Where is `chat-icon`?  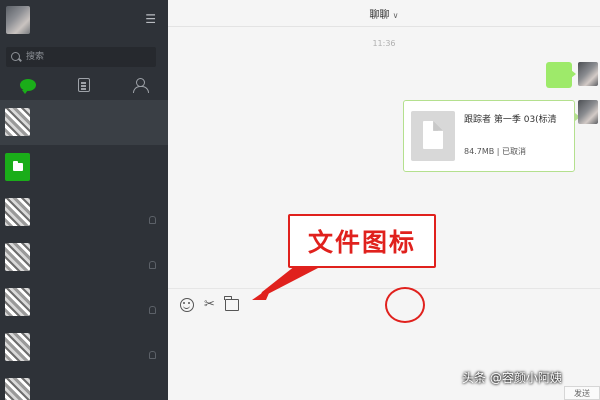
chat-icon is located at coordinates (28, 86).